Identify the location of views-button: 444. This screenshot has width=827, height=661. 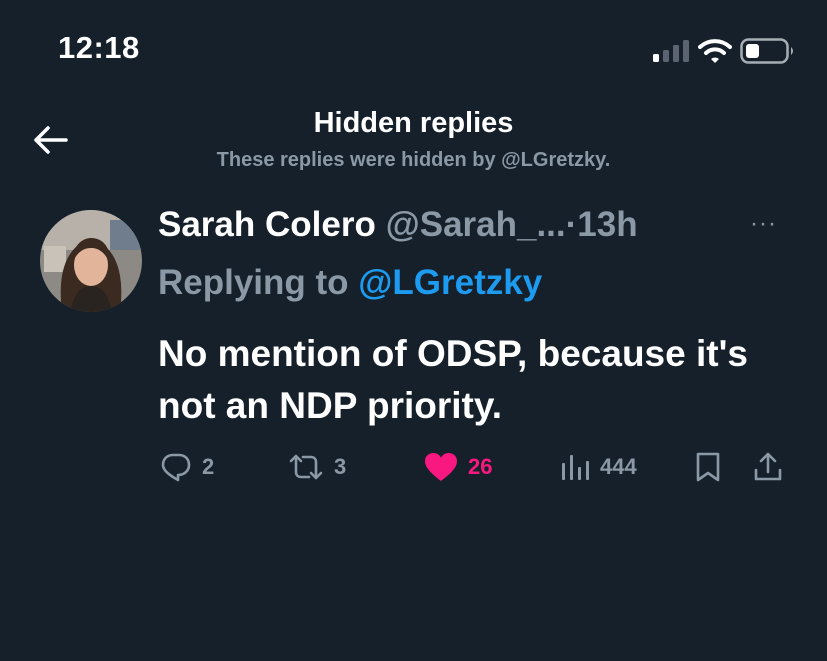
(598, 467).